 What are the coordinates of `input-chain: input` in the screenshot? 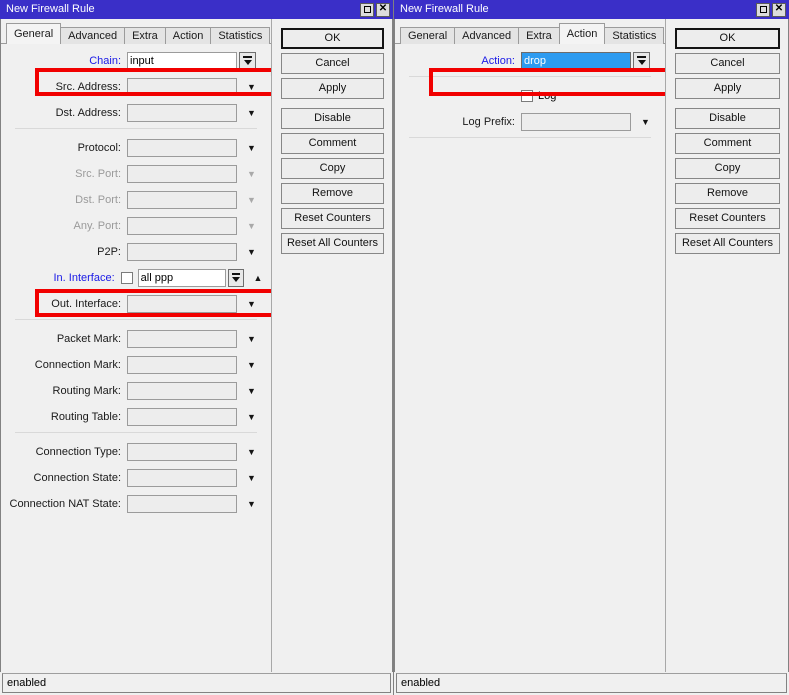 It's located at (182, 60).